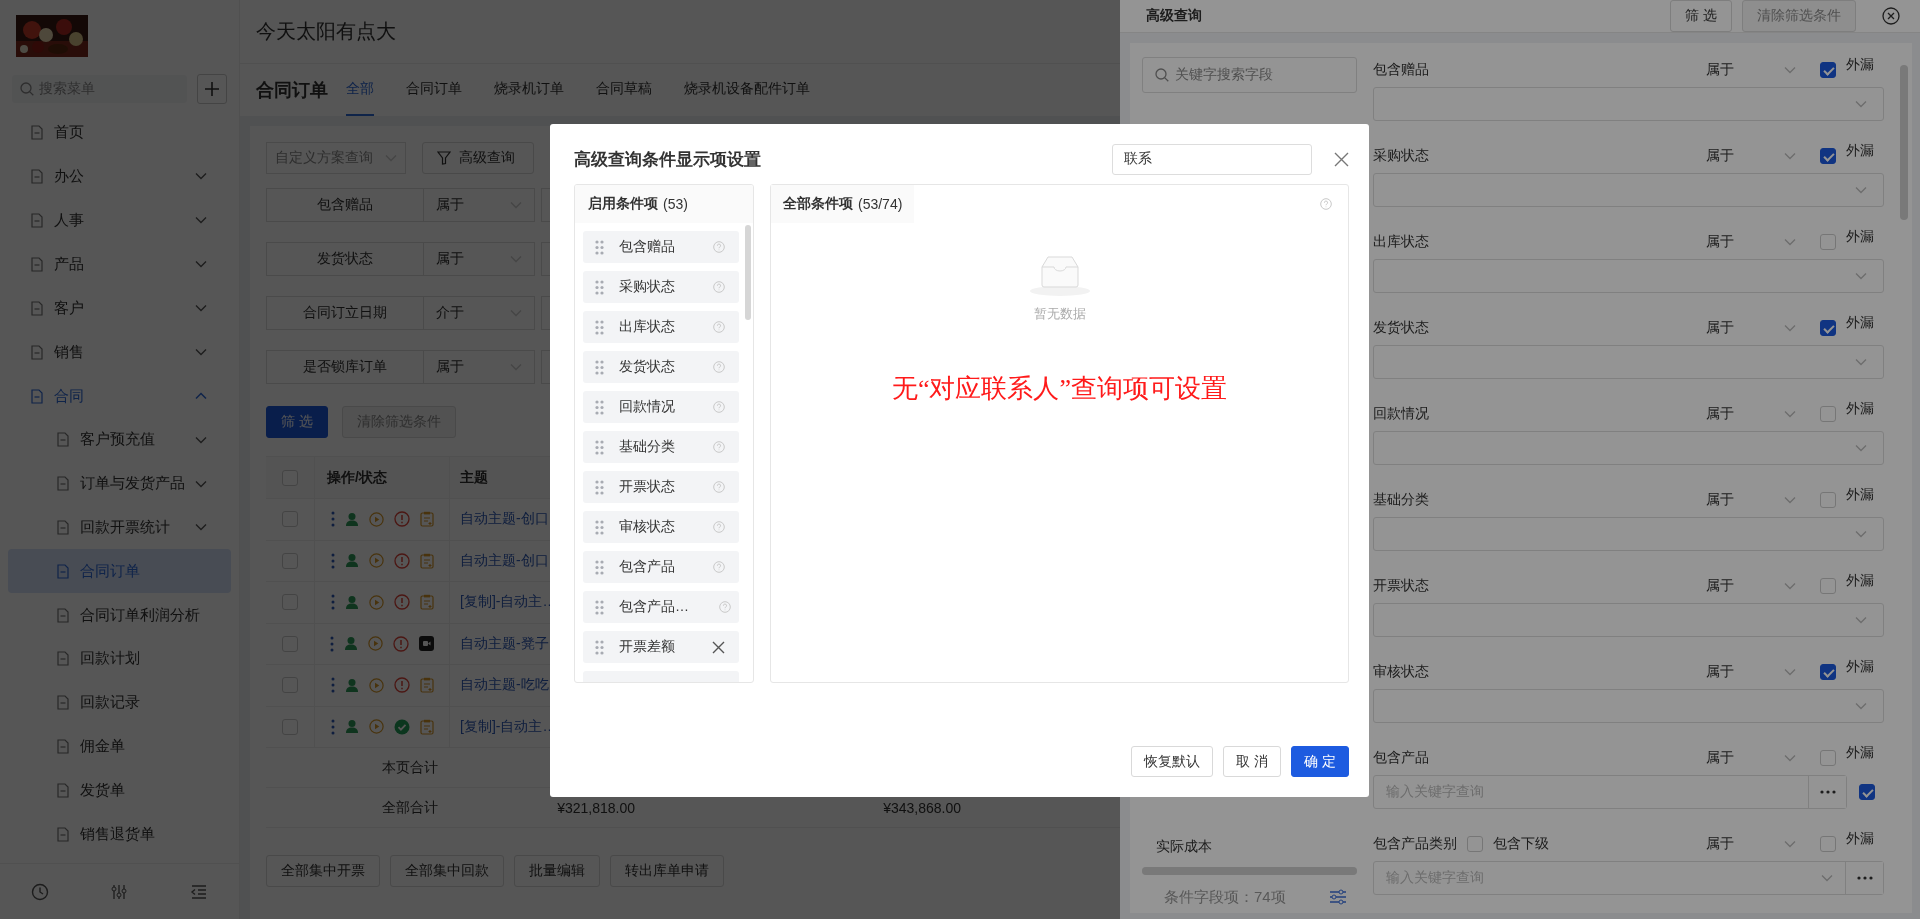 This screenshot has height=919, width=1920. Describe the element at coordinates (661, 287) in the screenshot. I see `condition-item: 采购状态` at that location.